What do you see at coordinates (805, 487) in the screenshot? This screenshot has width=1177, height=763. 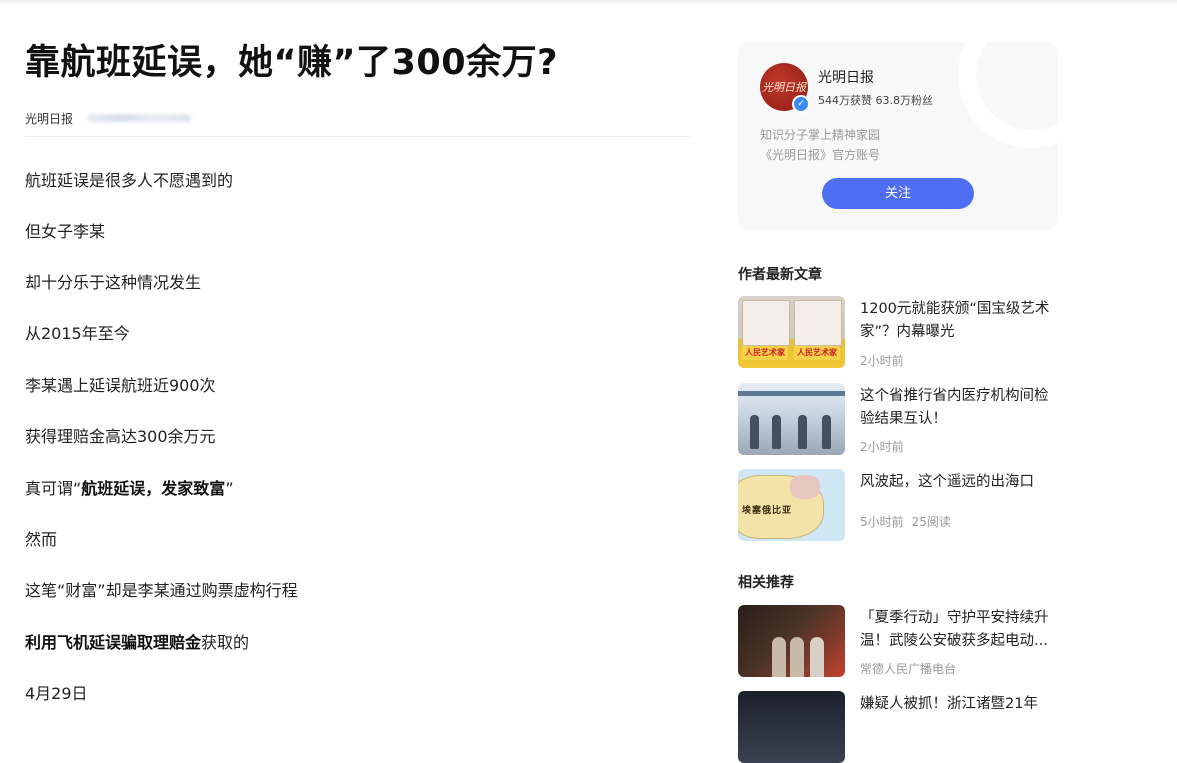 I see `map-region` at bounding box center [805, 487].